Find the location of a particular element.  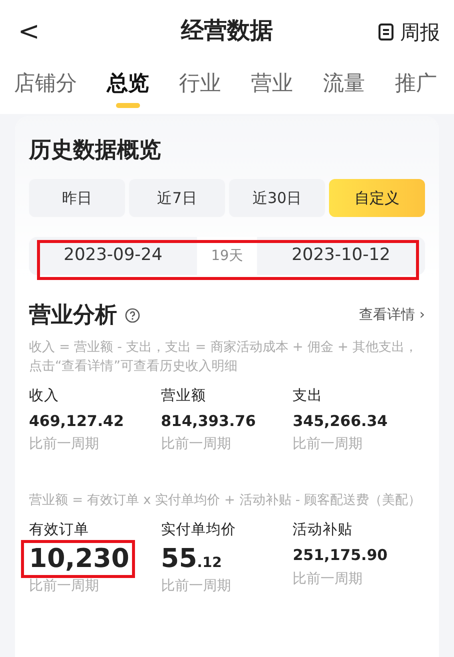

metric-value: 814,393.76 is located at coordinates (208, 421).